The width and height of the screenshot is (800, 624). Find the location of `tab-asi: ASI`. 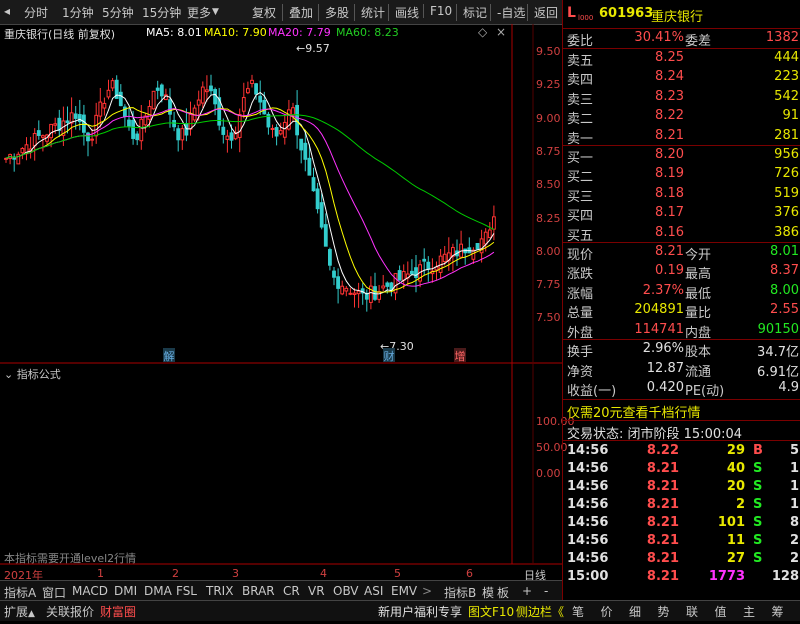

tab-asi: ASI is located at coordinates (373, 591).